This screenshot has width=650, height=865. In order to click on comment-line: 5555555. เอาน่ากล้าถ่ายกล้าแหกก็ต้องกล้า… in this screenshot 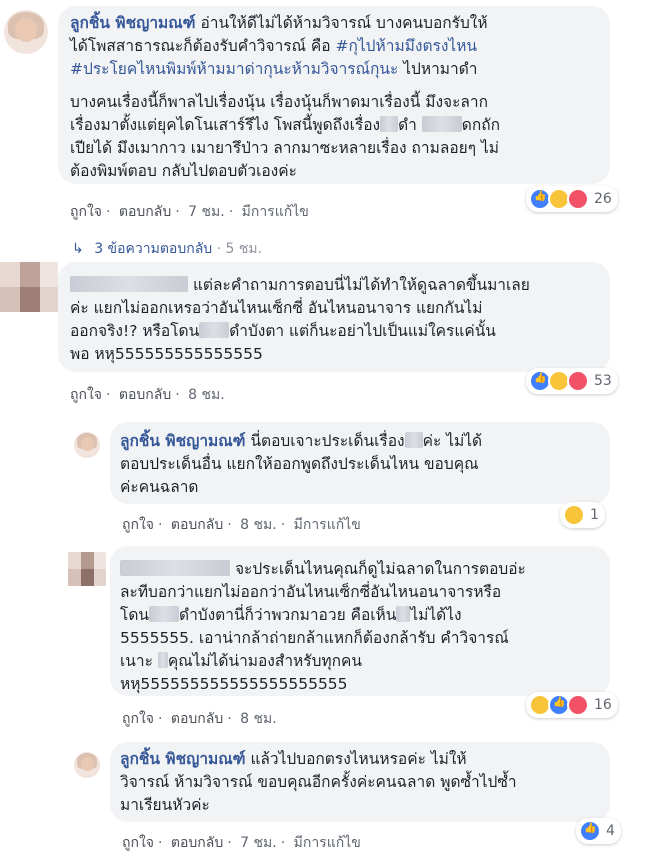, I will do `click(314, 638)`.